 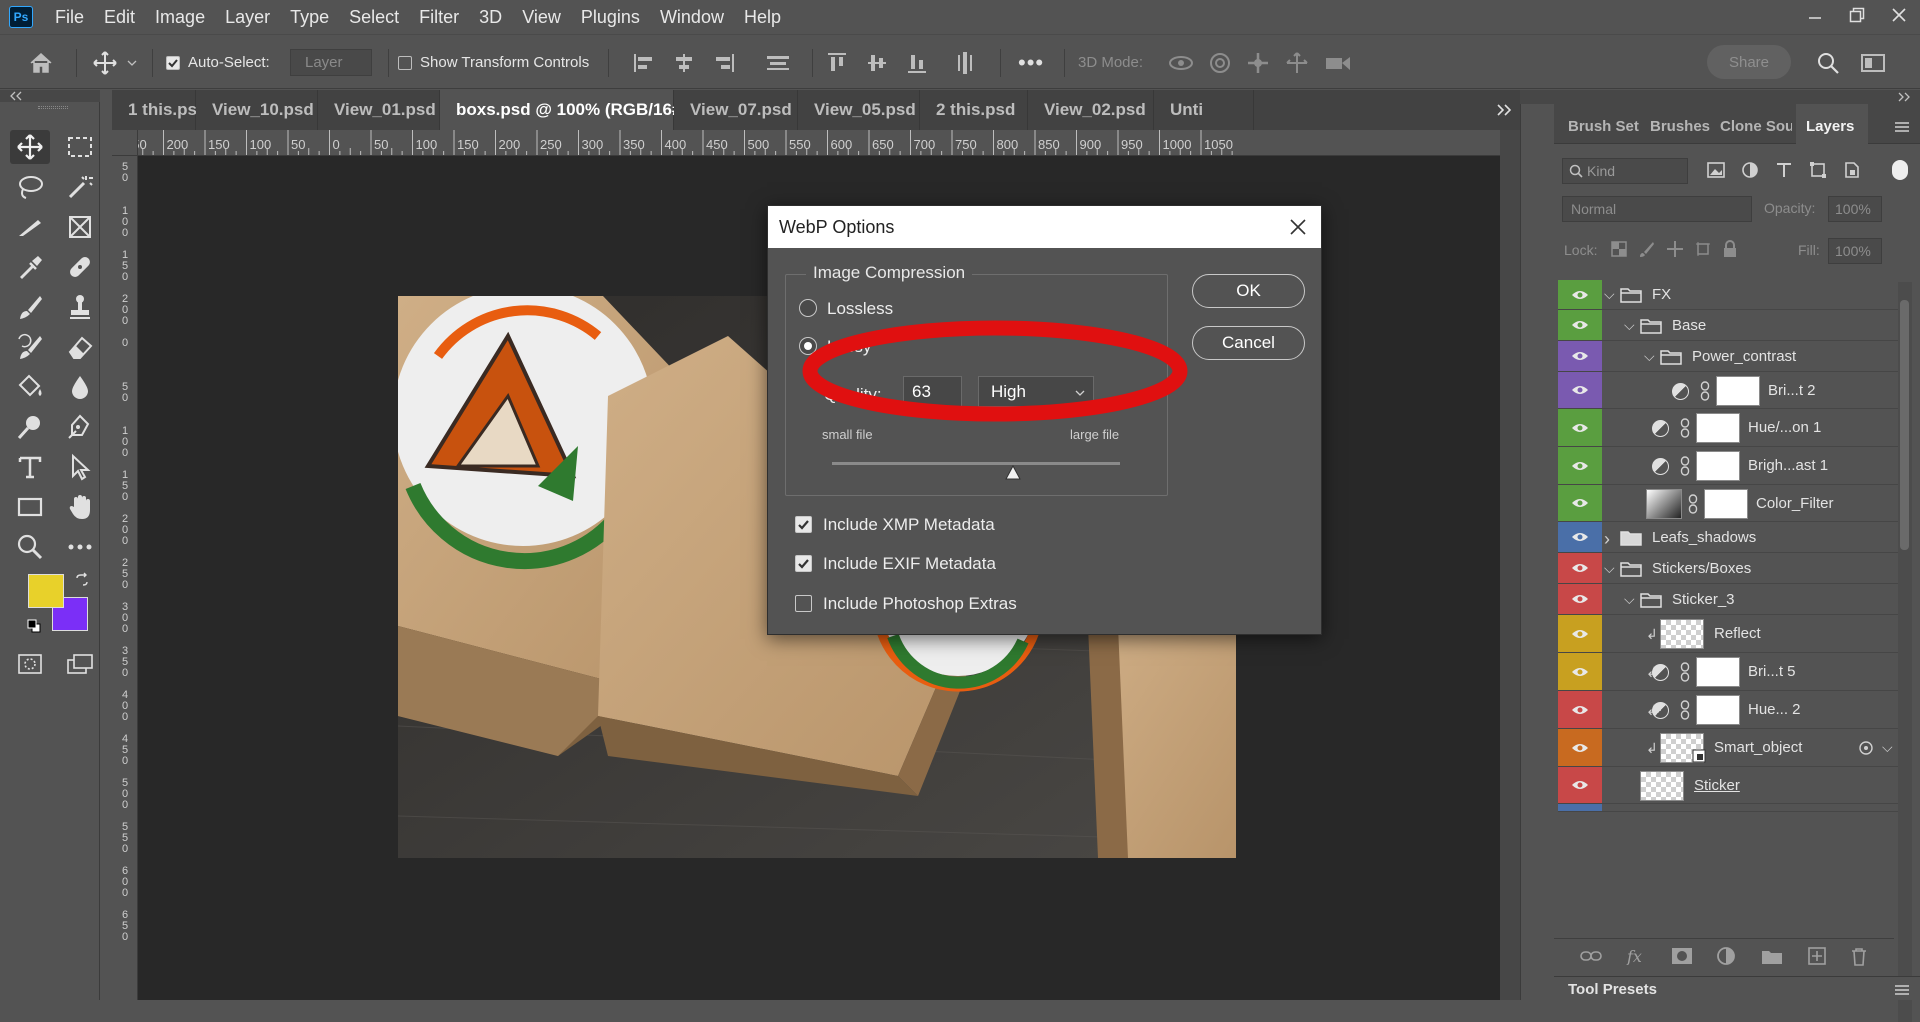 I want to click on link-layers-icon, so click(x=1590, y=956).